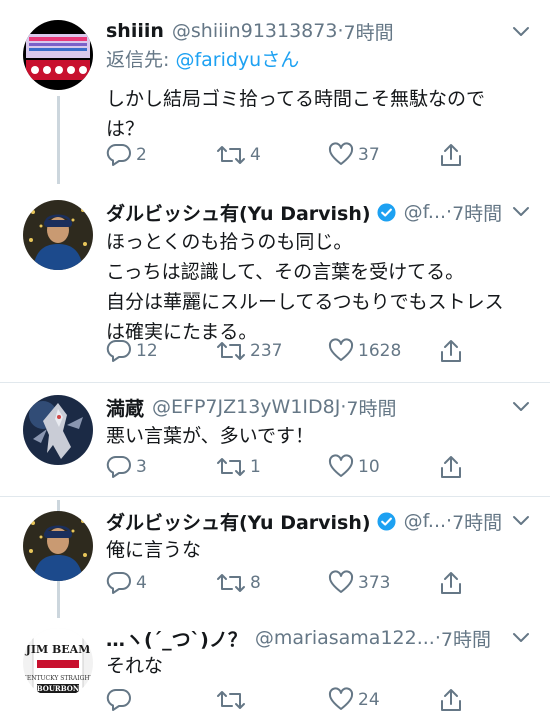 The height and width of the screenshot is (714, 550). What do you see at coordinates (369, 467) in the screenshot?
I see `like-count: 10` at bounding box center [369, 467].